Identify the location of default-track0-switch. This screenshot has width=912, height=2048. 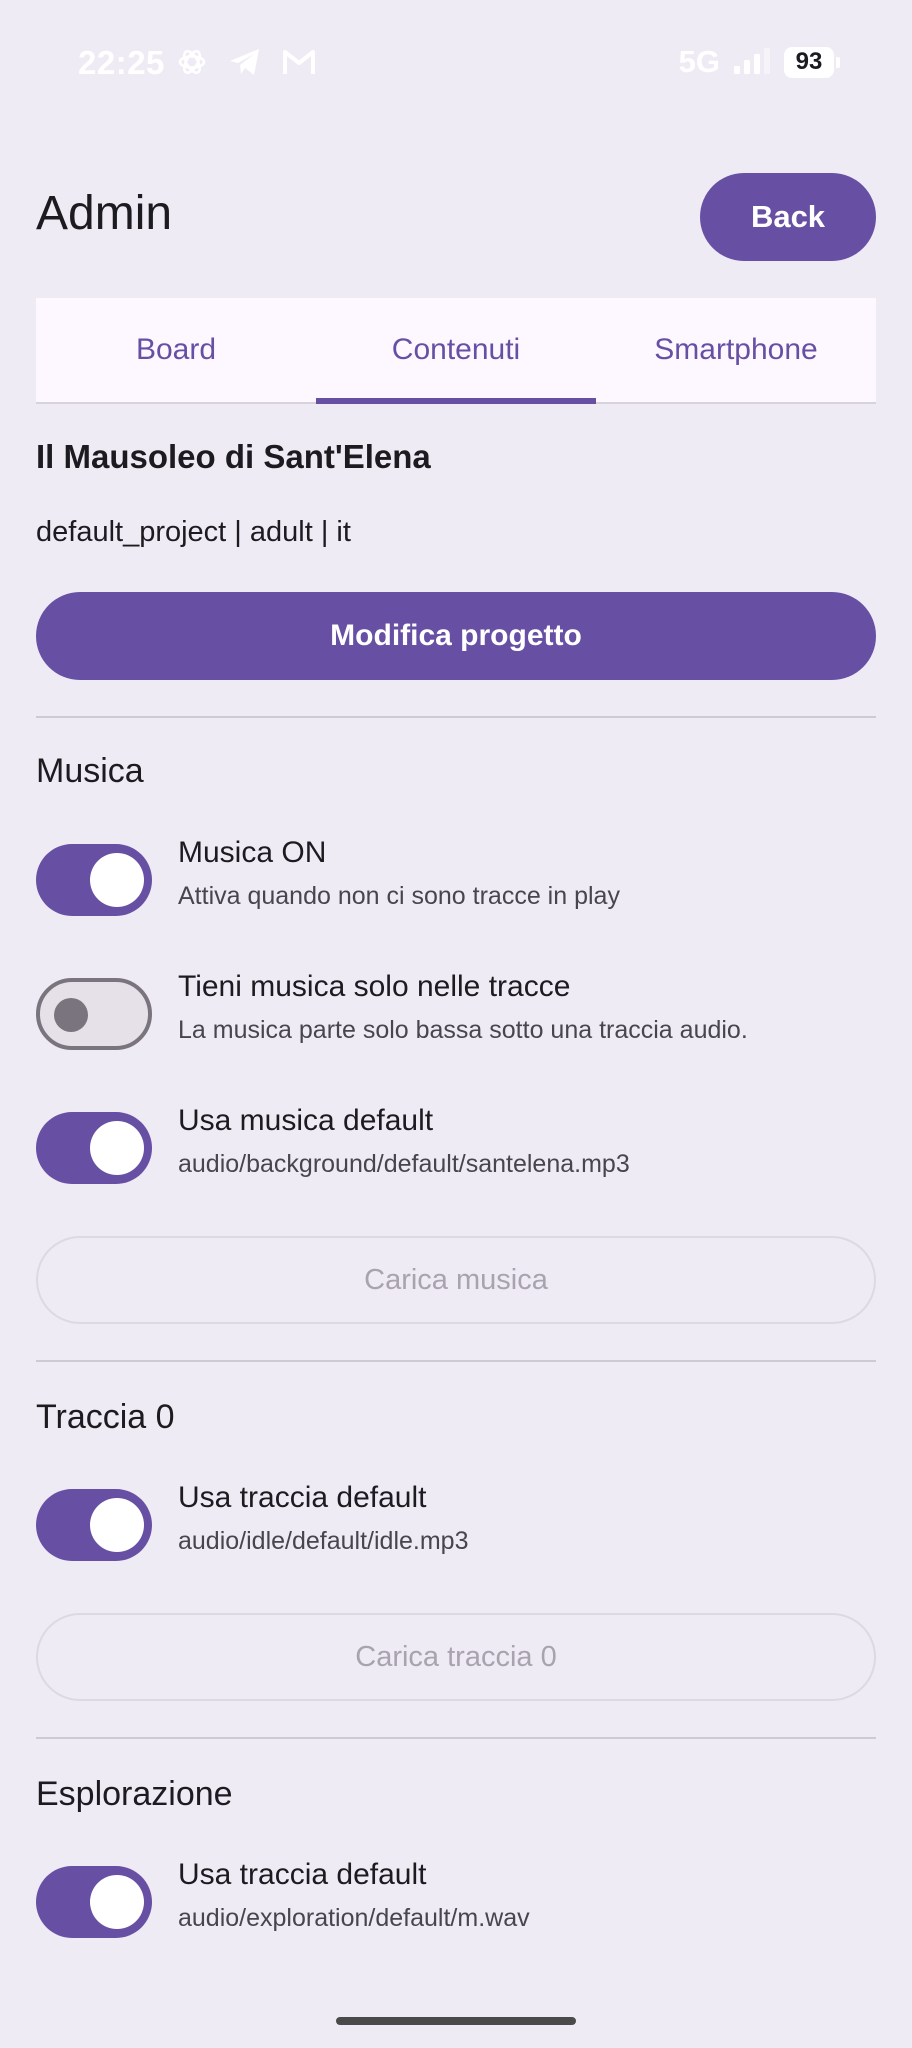
(94, 1525).